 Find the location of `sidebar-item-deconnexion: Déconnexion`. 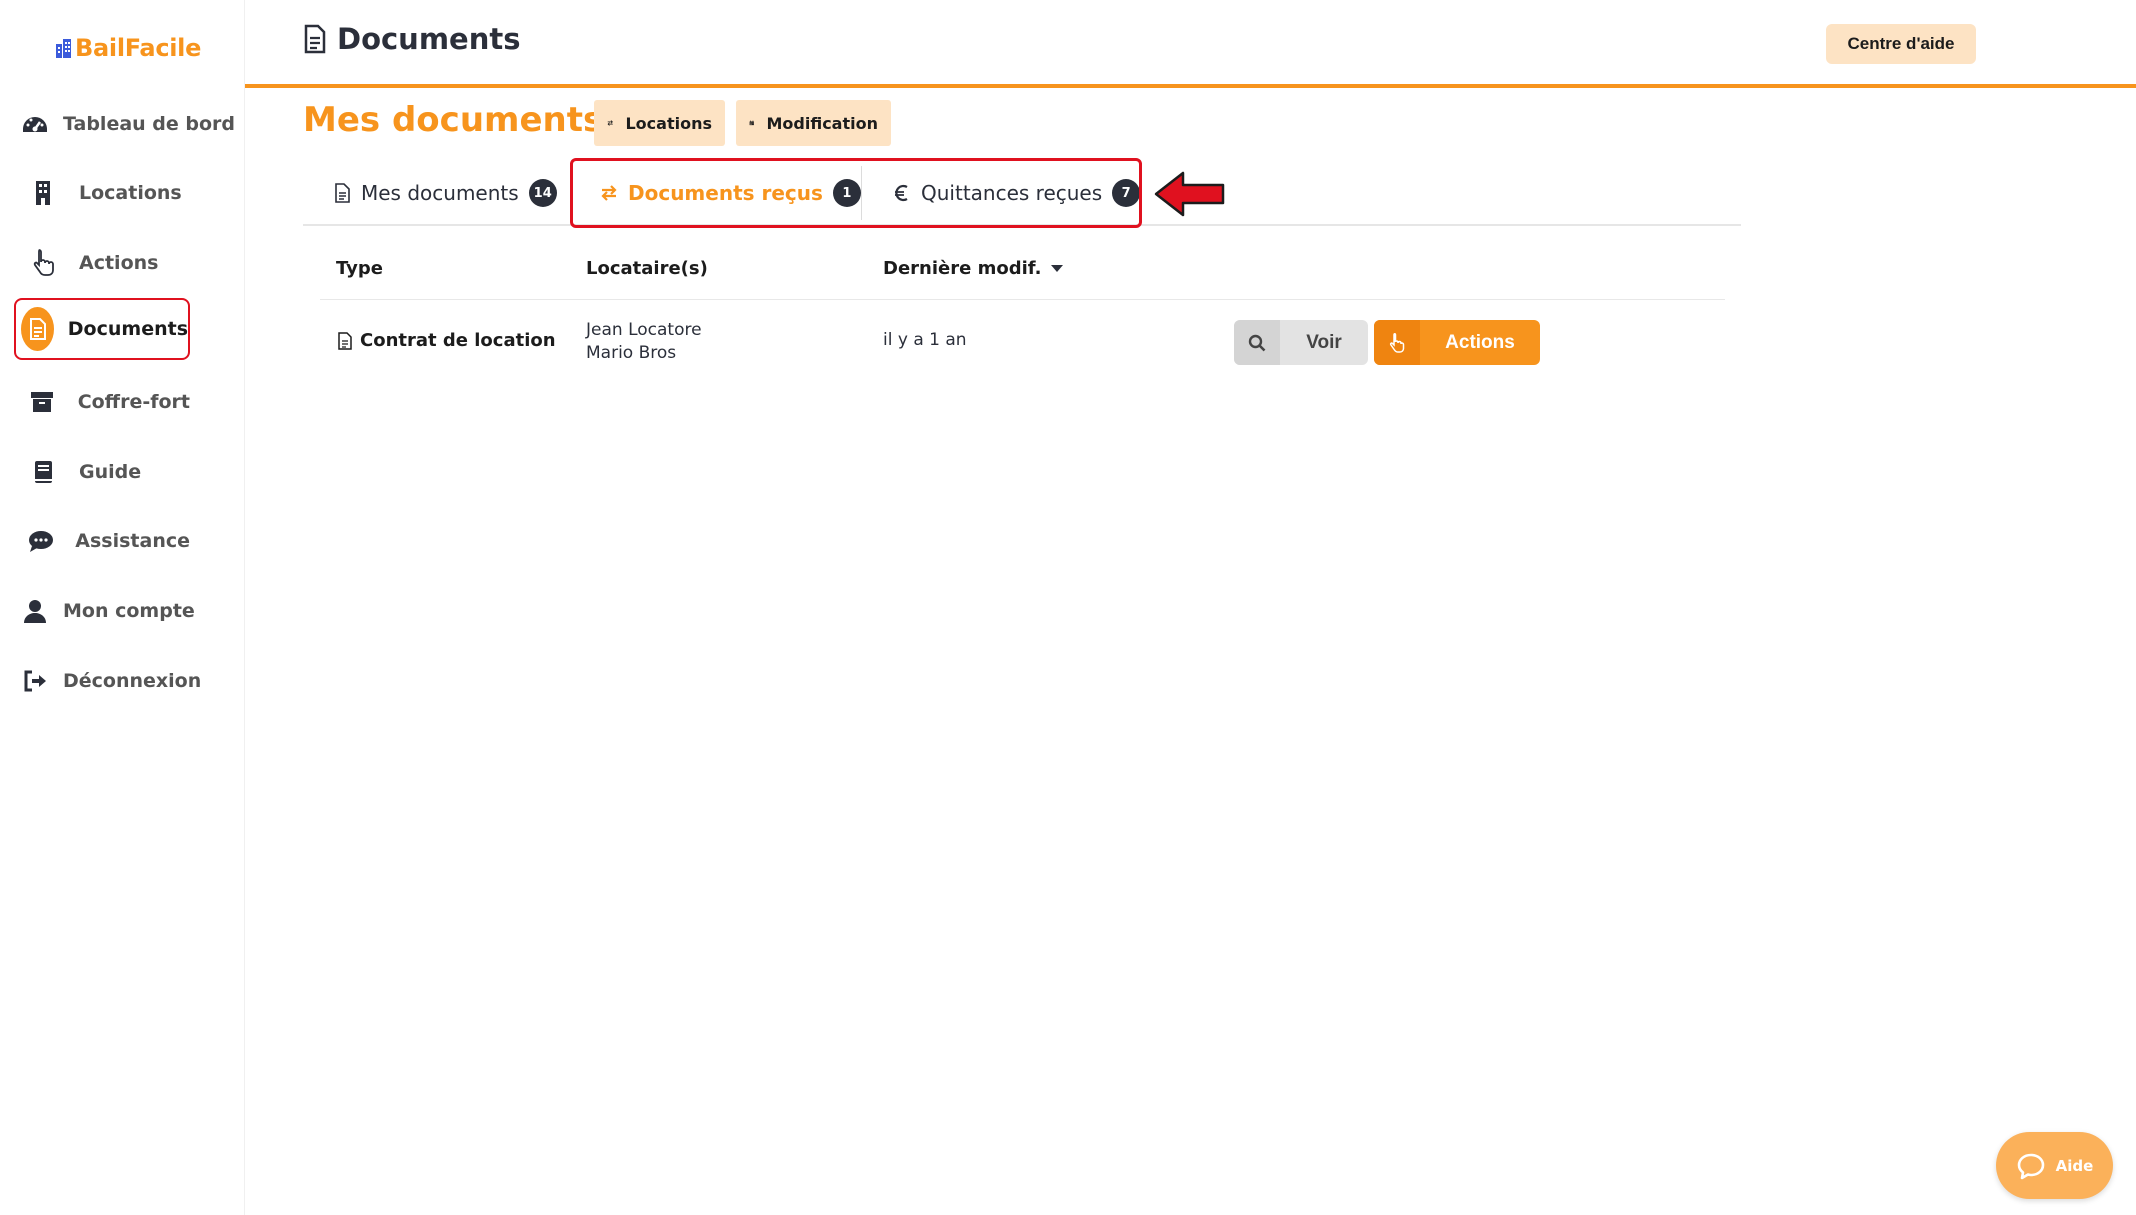

sidebar-item-deconnexion: Déconnexion is located at coordinates (107, 681).